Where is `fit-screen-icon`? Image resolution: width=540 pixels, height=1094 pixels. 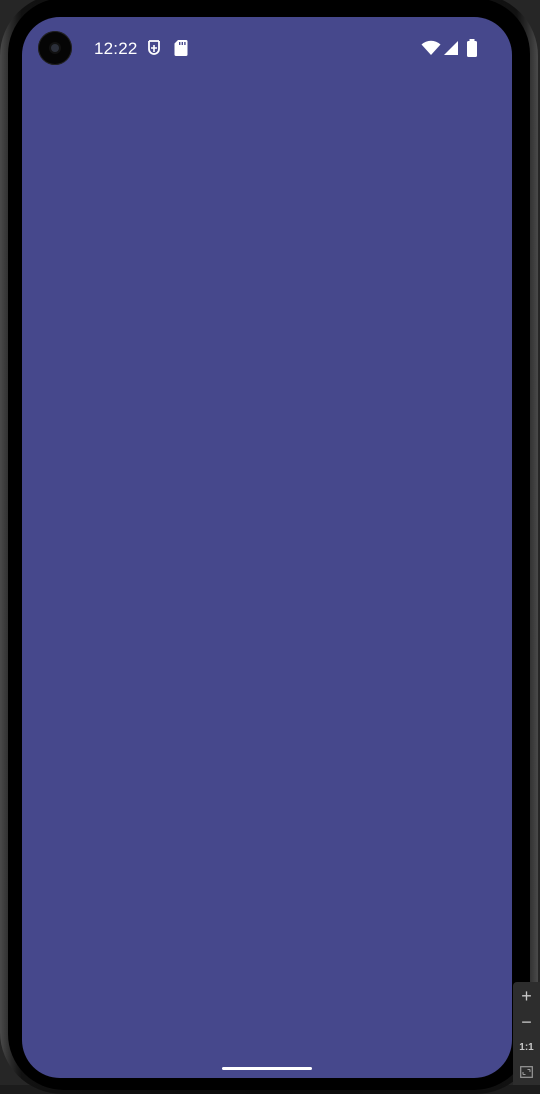
fit-screen-icon is located at coordinates (526, 1072).